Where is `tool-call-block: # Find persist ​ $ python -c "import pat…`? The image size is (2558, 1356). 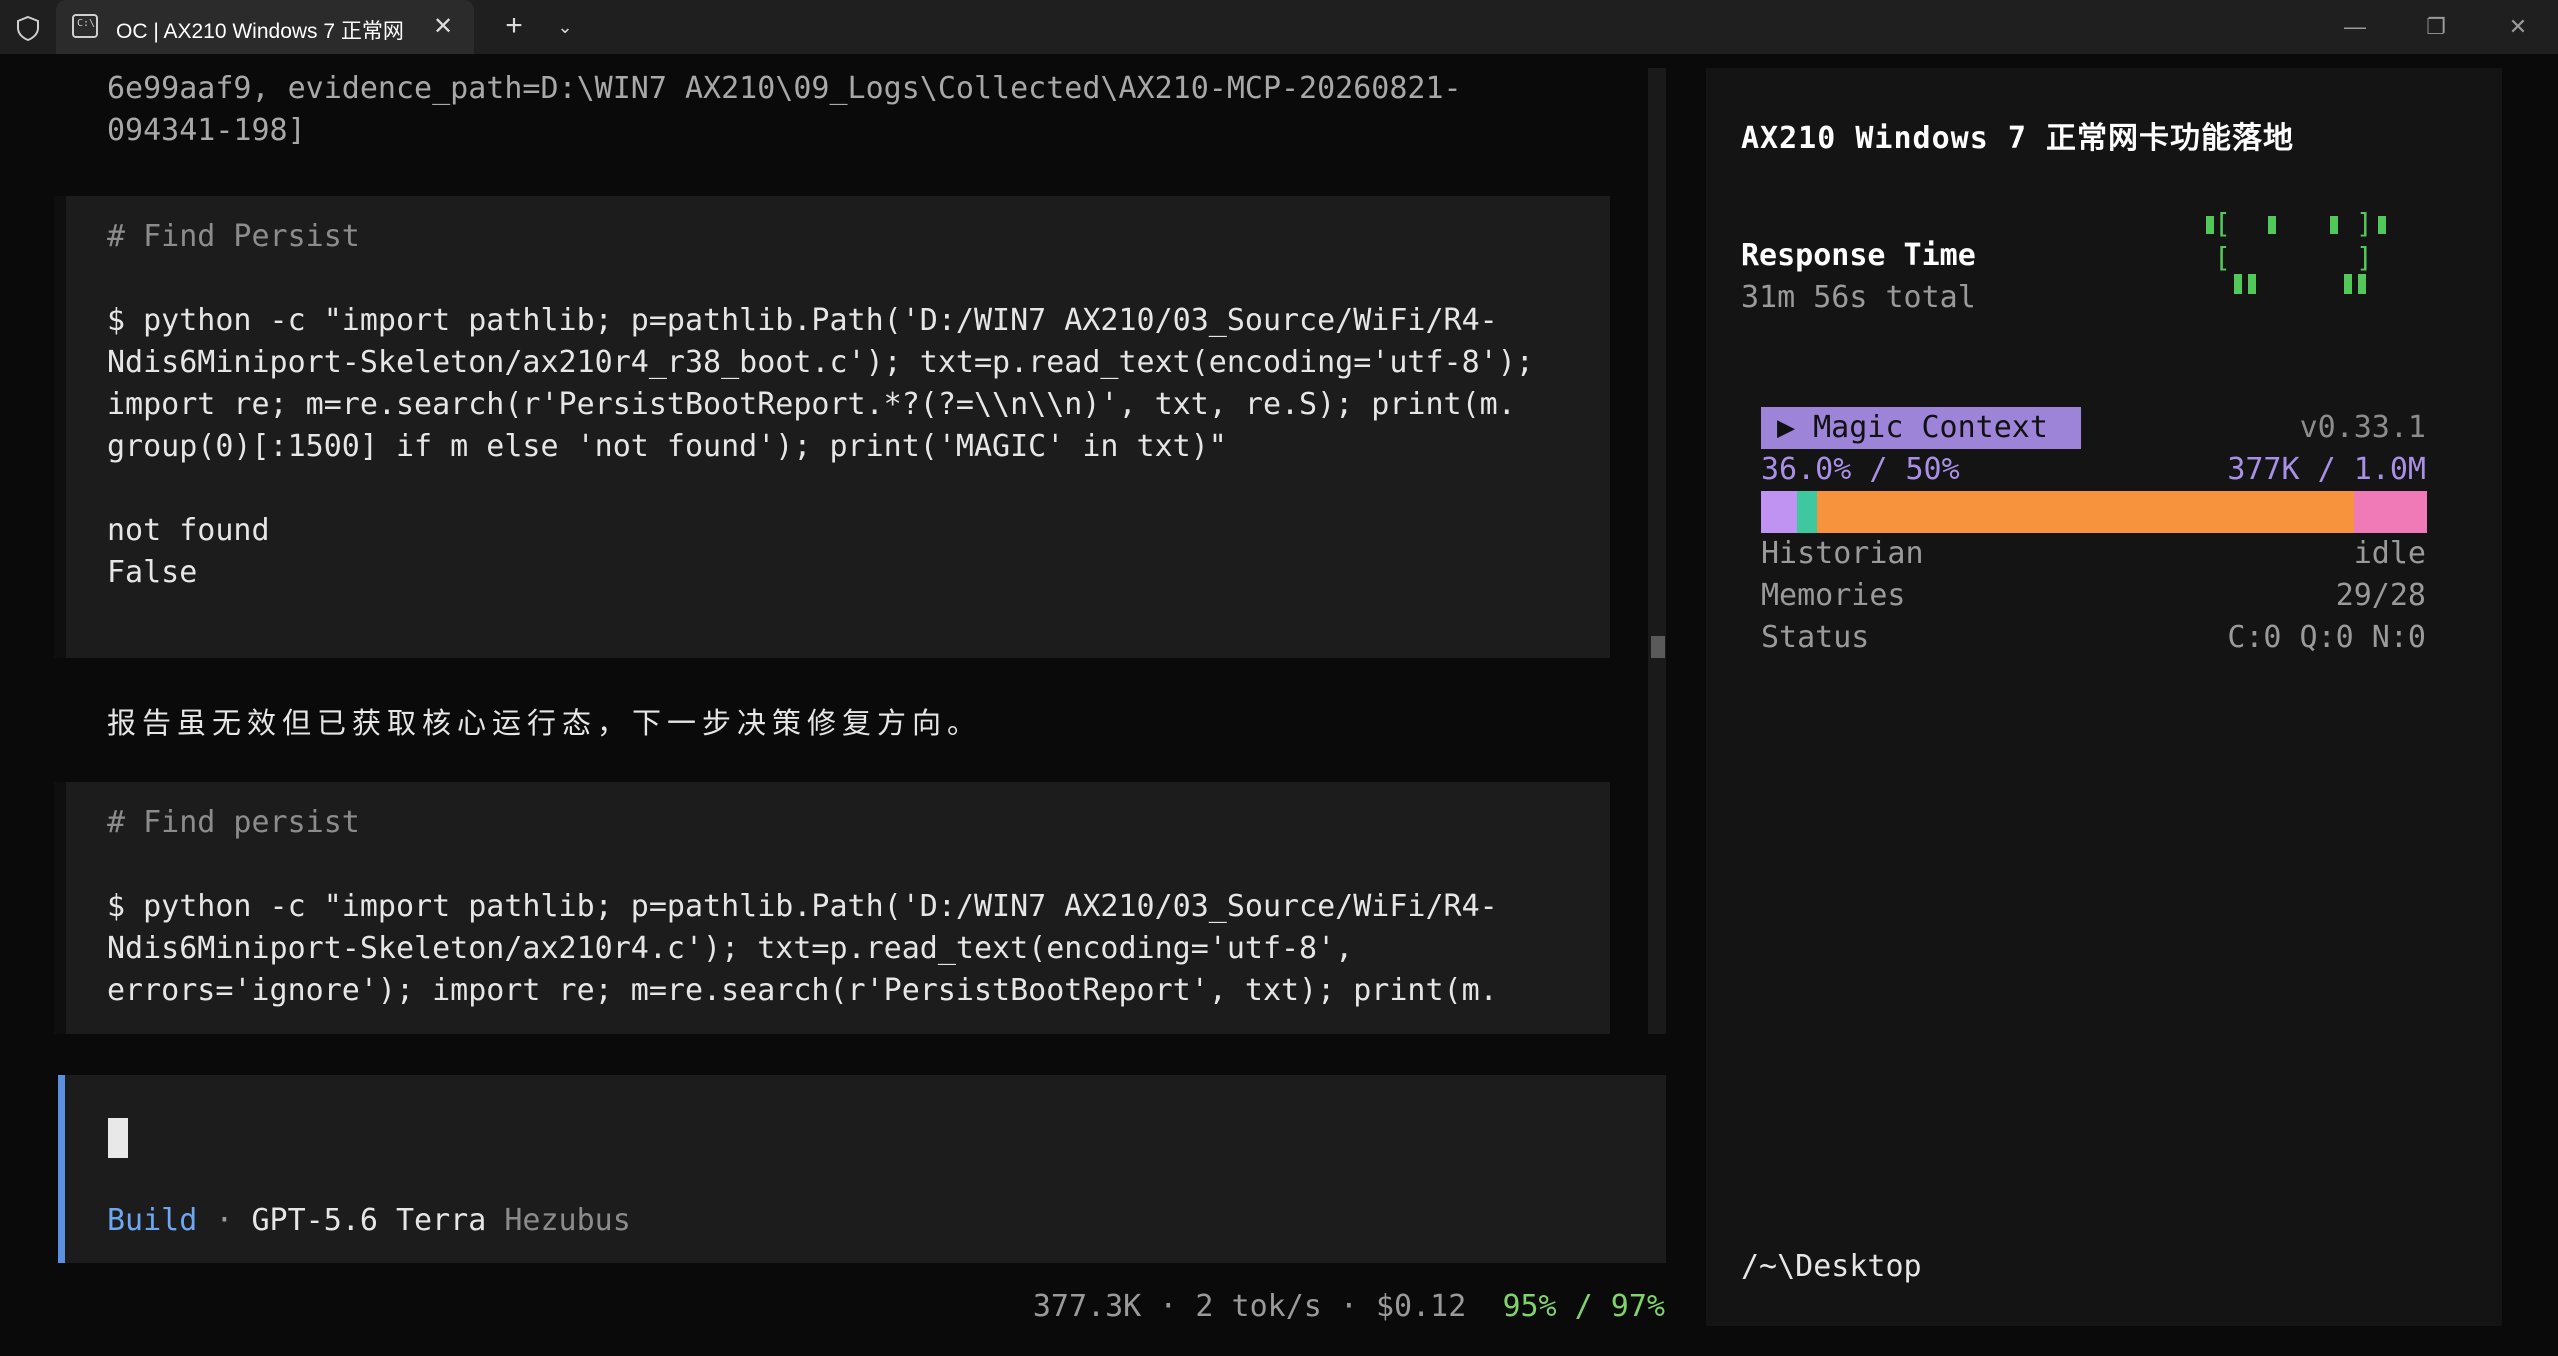 tool-call-block: # Find persist ​ $ python -c "import pat… is located at coordinates (832, 908).